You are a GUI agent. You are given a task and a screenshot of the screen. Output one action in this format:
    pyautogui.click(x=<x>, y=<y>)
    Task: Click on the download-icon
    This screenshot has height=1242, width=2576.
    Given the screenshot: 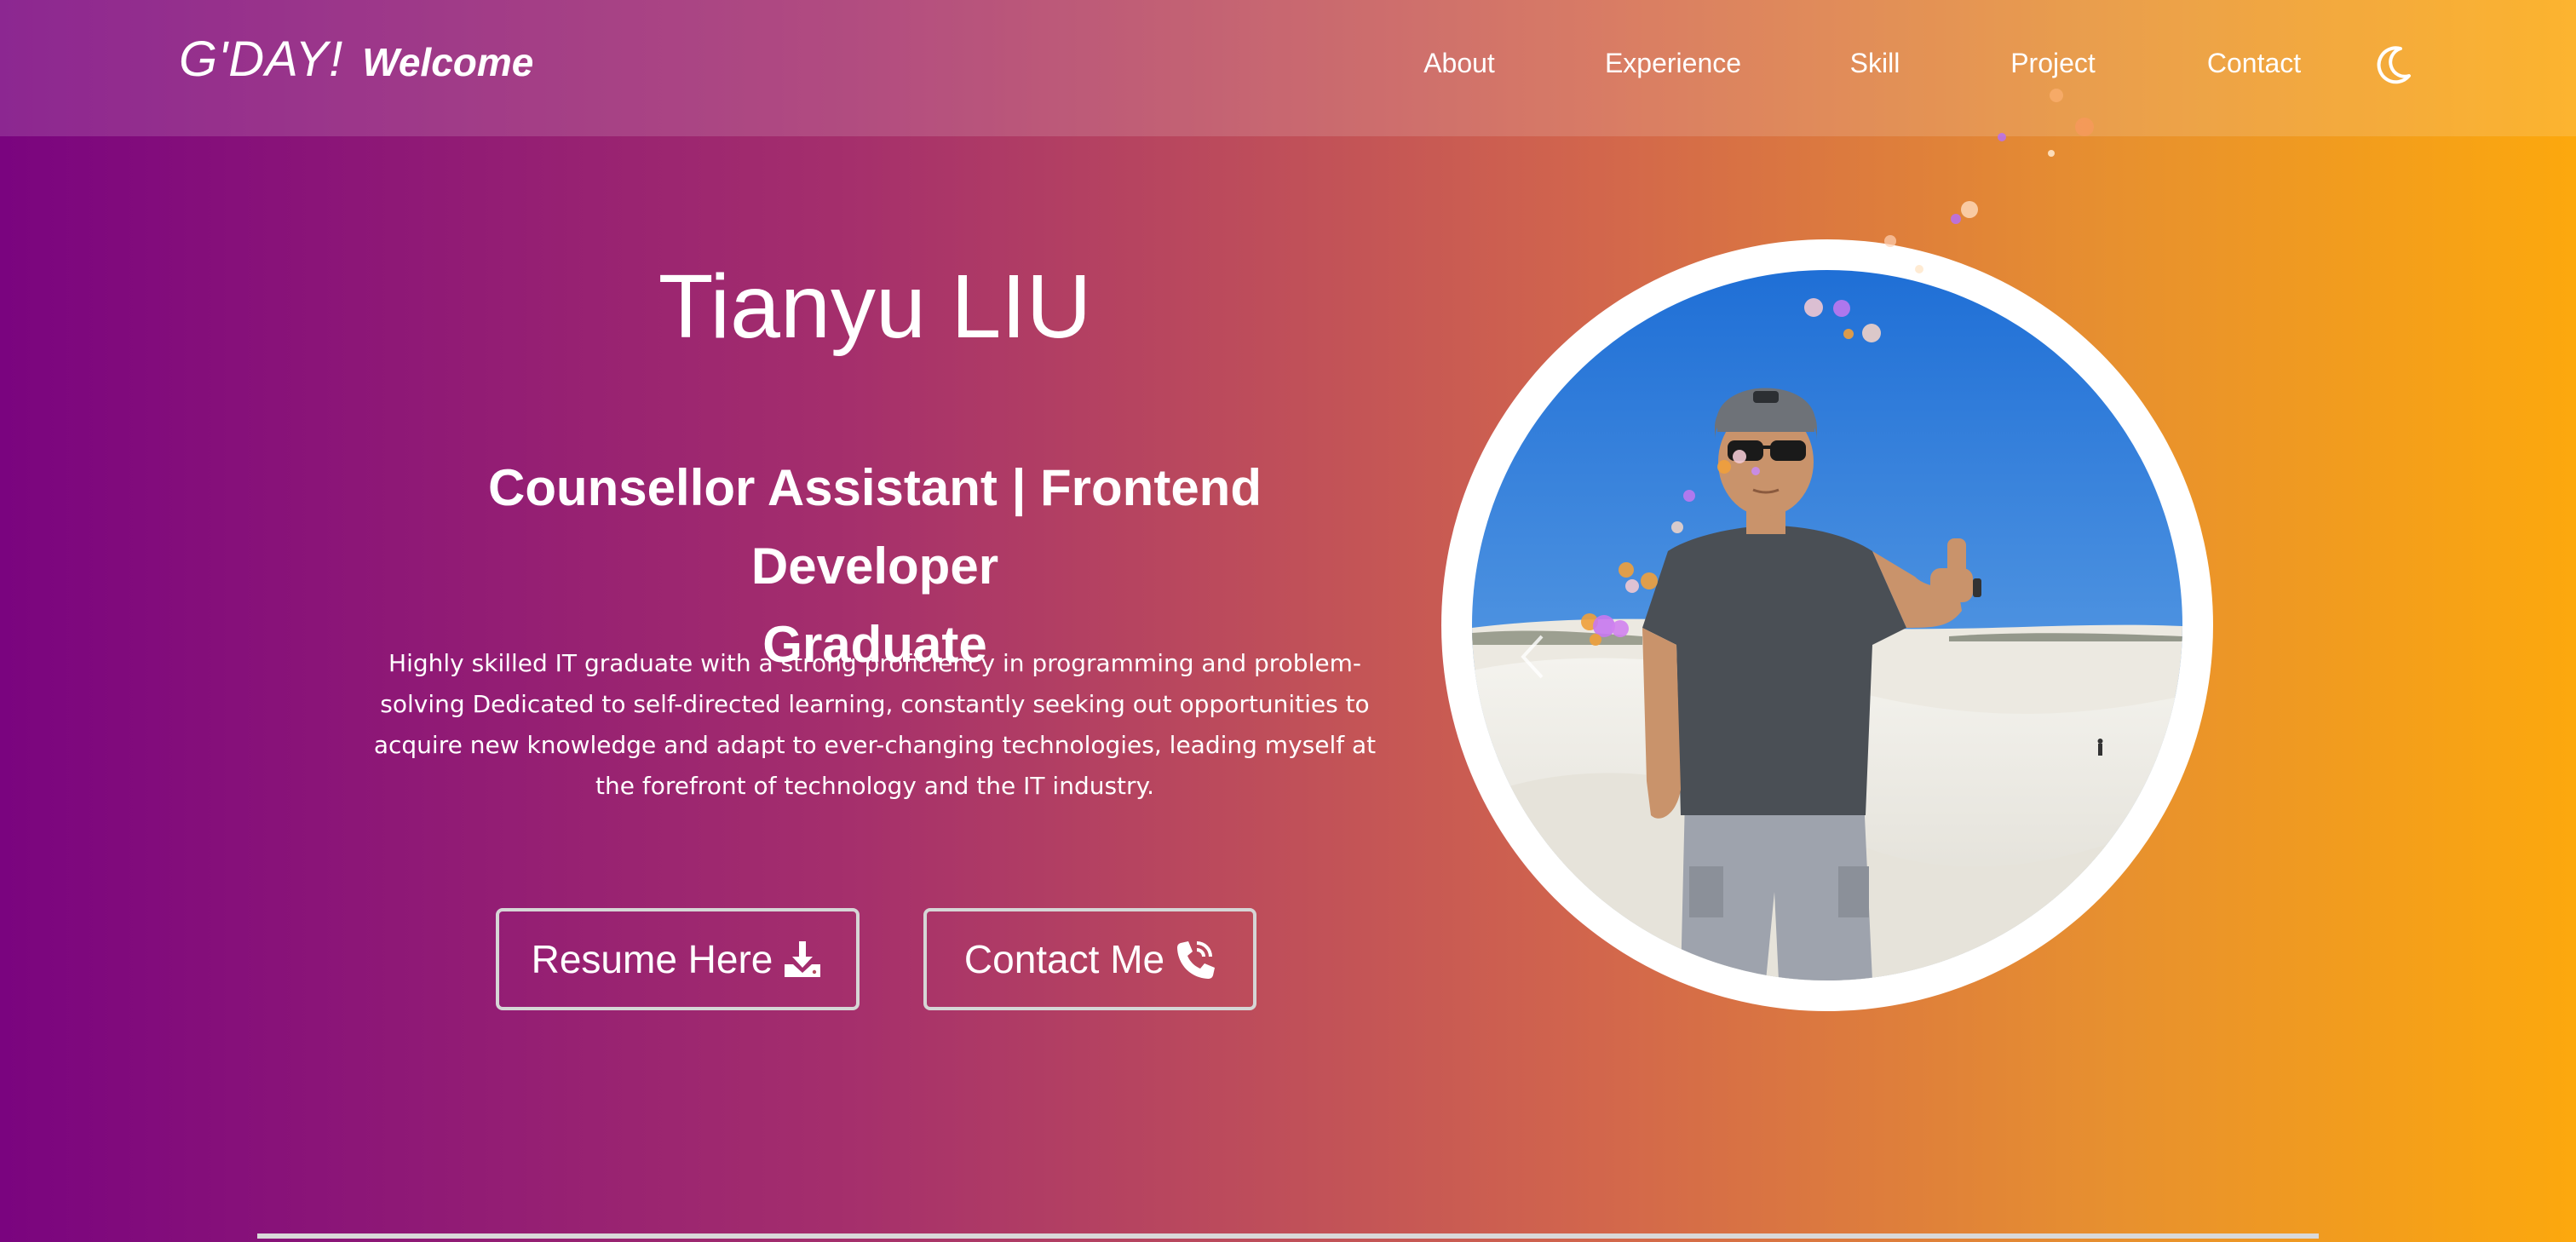 What is the action you would take?
    pyautogui.click(x=803, y=959)
    